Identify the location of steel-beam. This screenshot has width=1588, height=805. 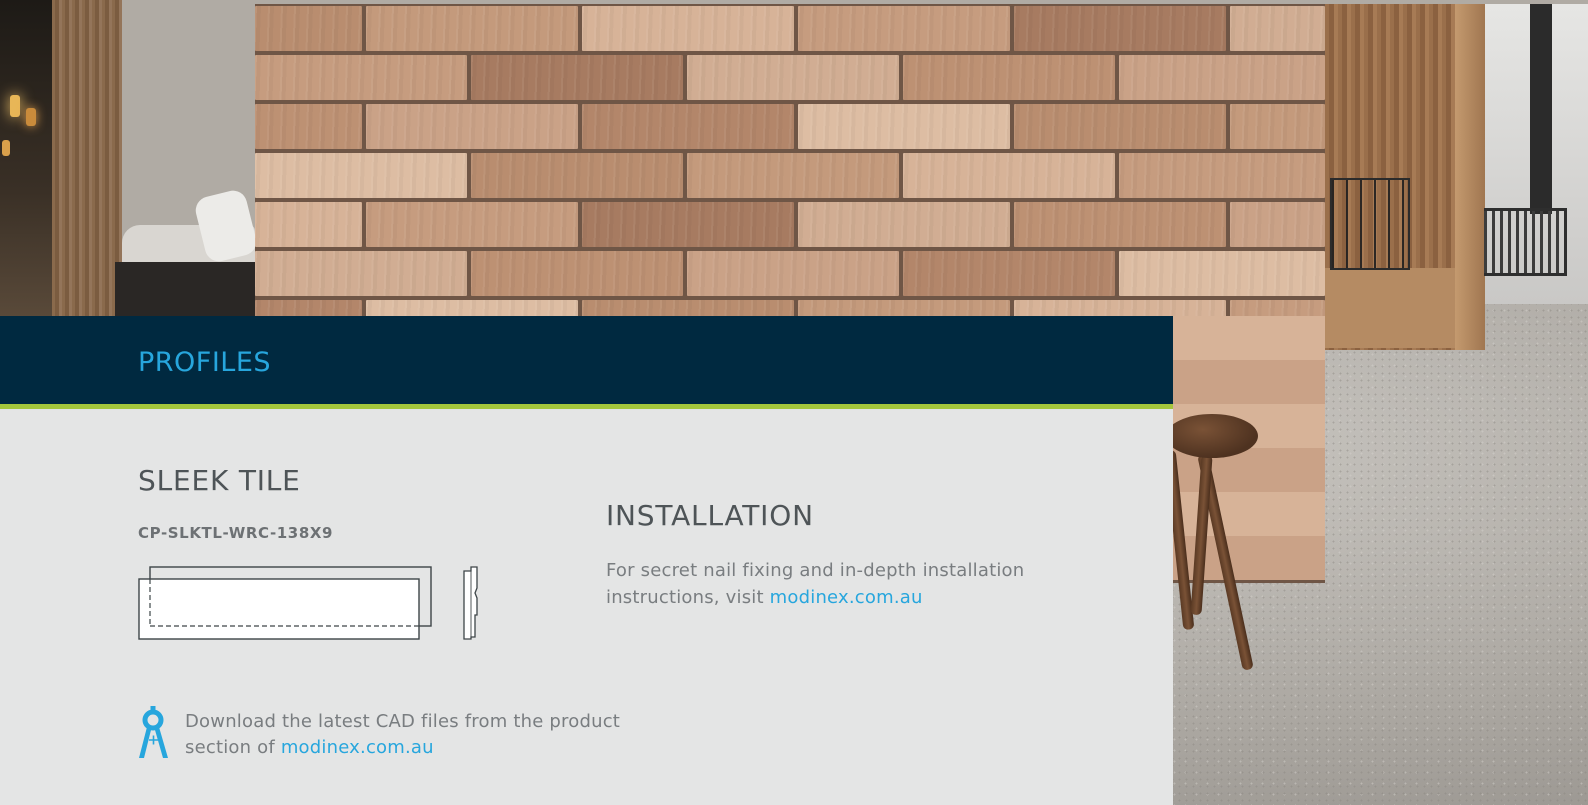
(1541, 109).